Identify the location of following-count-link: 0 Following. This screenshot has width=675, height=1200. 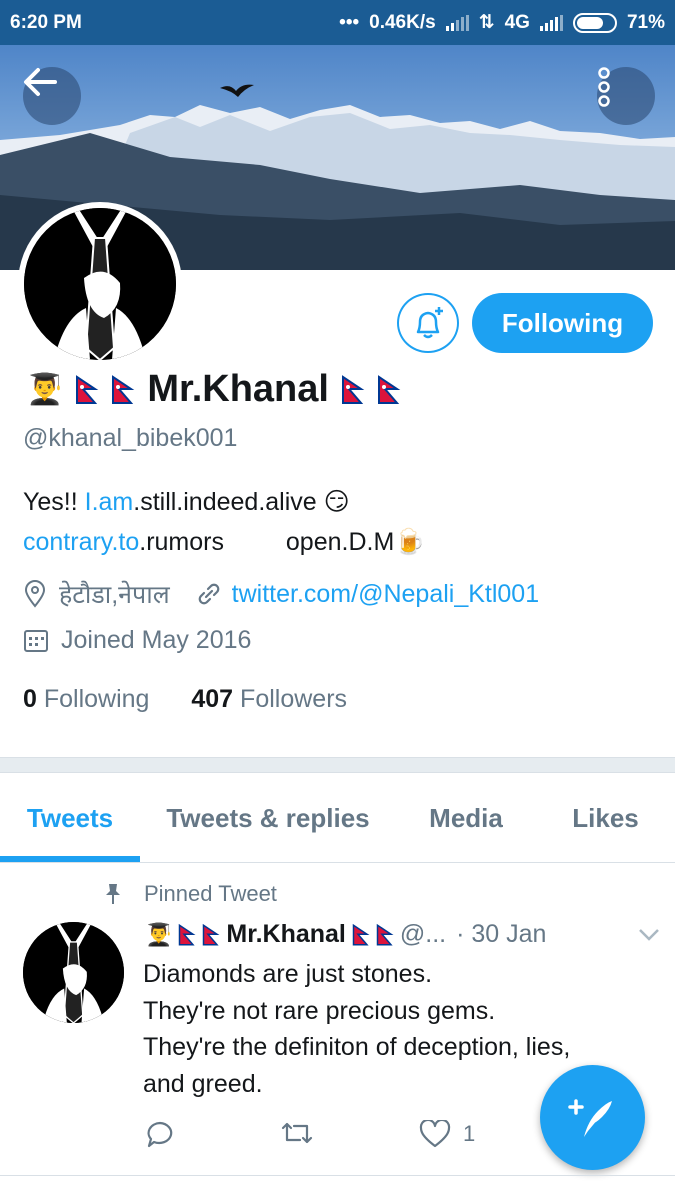
(86, 699).